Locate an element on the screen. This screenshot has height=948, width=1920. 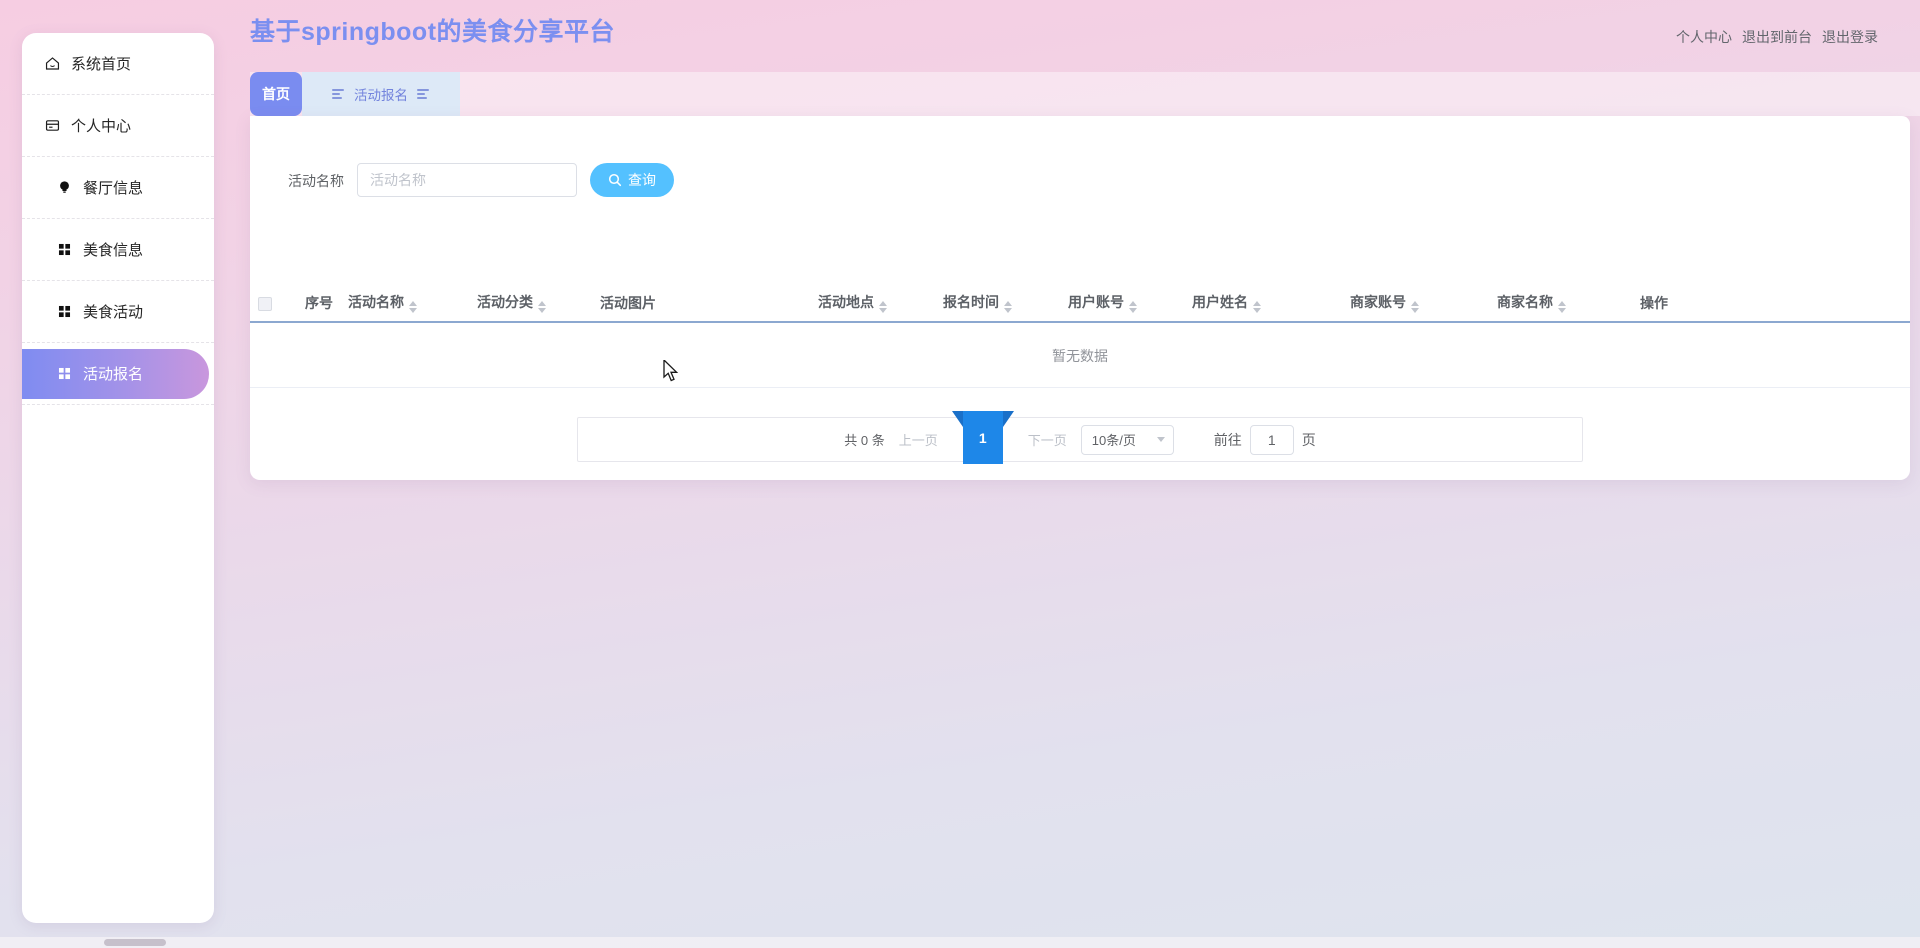
tab-home: 首页 is located at coordinates (276, 94).